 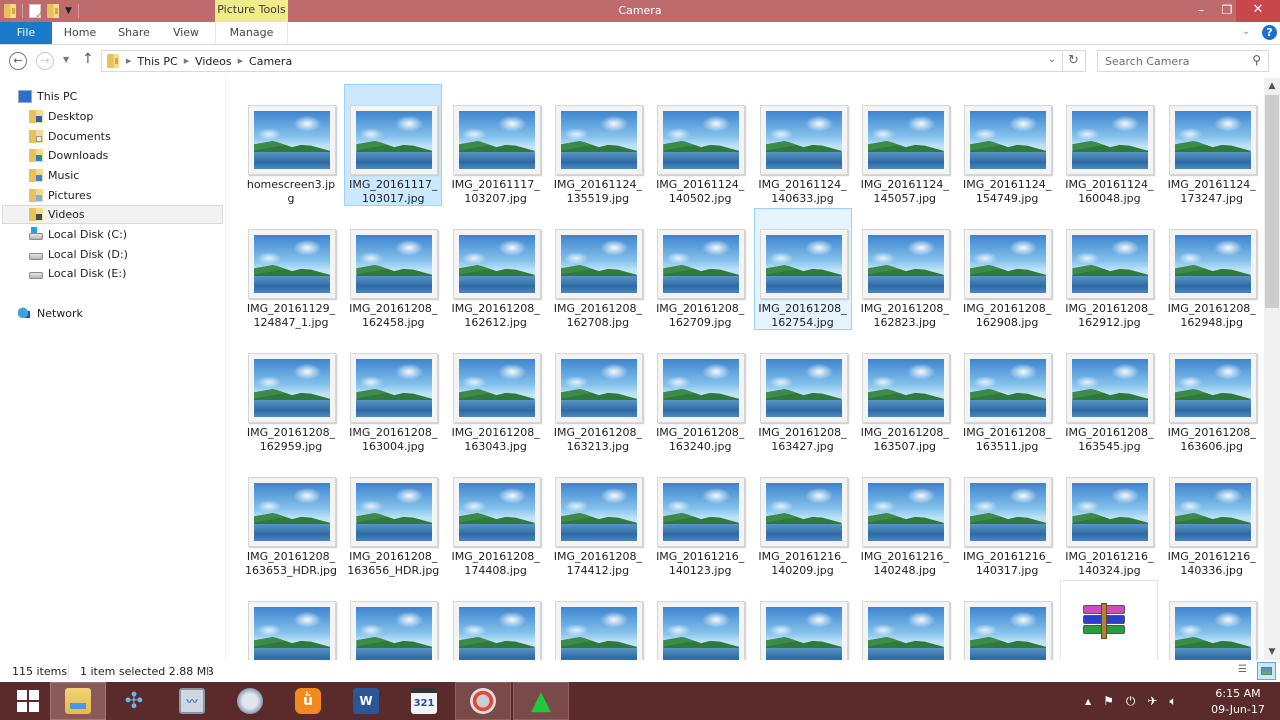 I want to click on file-item: IMG_20161208_163043.jpg, so click(x=496, y=393).